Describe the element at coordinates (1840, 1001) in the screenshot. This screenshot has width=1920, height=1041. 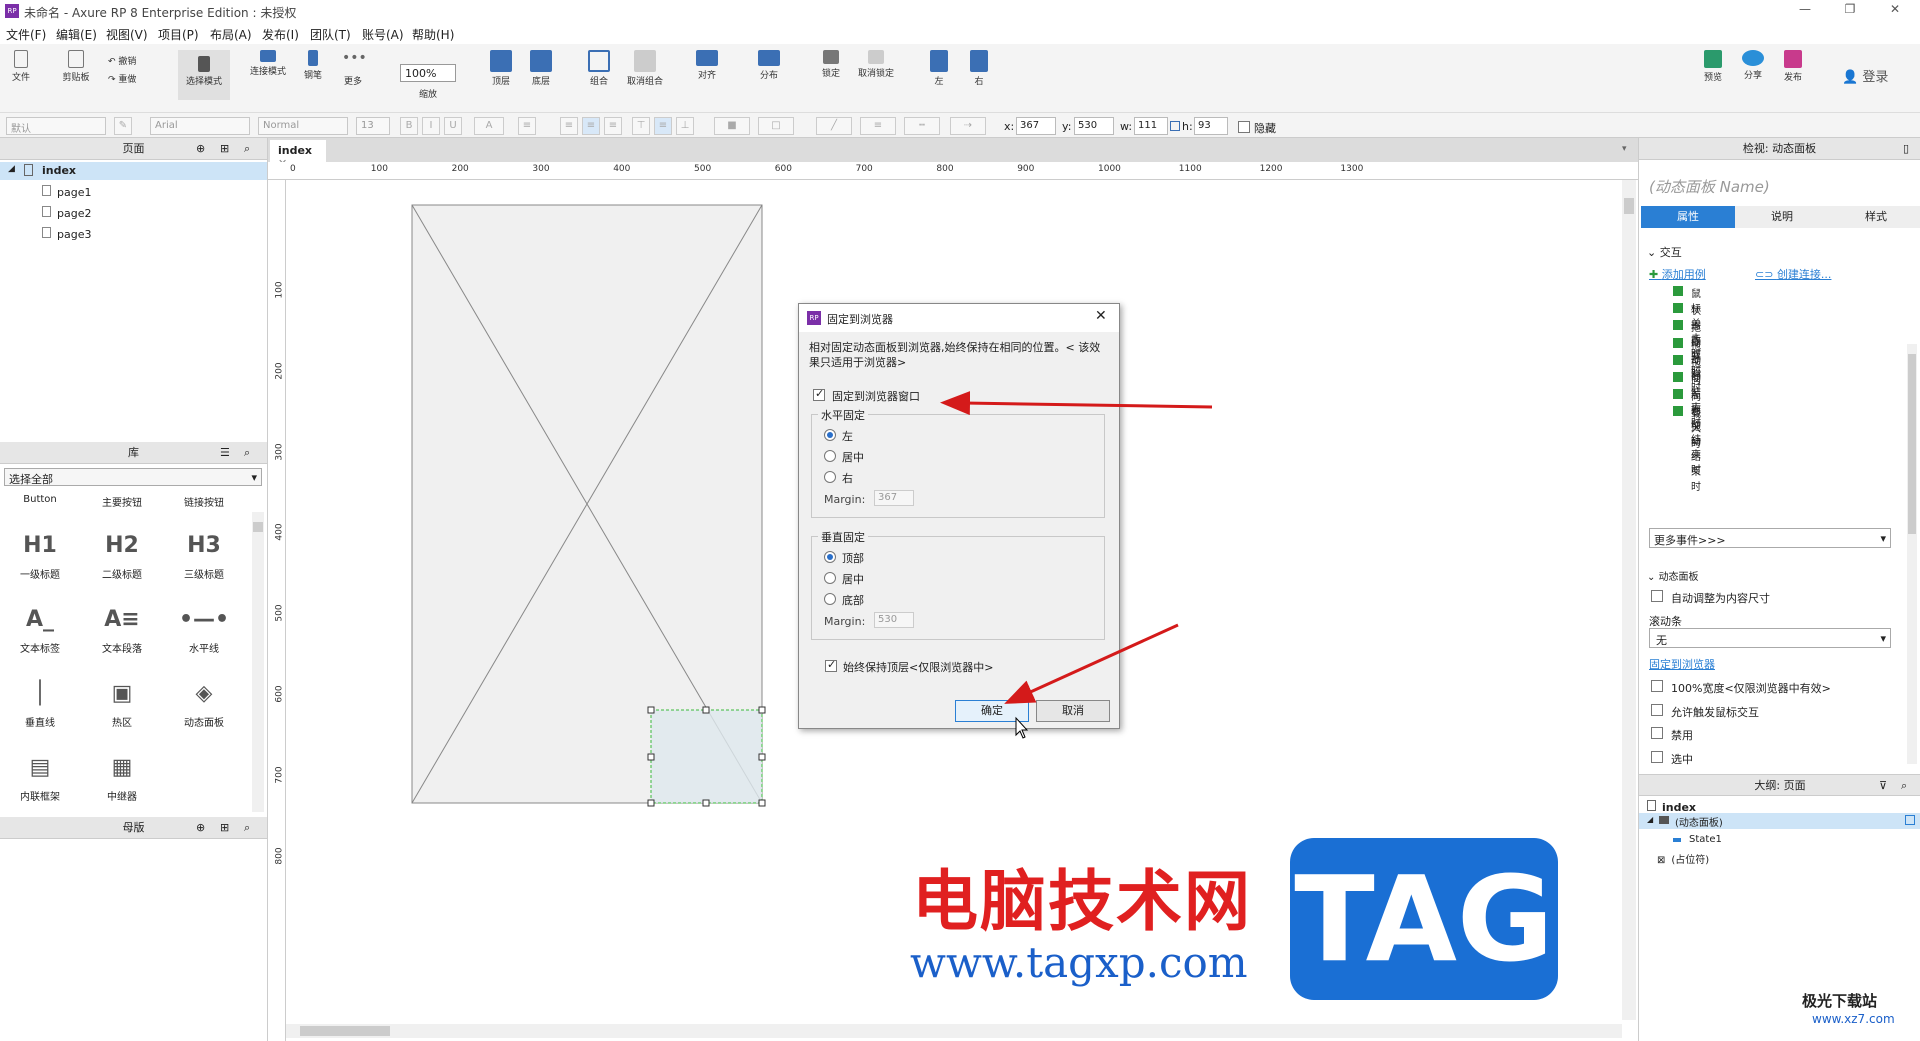
I see `watermark-corner-name: 极光下载站` at that location.